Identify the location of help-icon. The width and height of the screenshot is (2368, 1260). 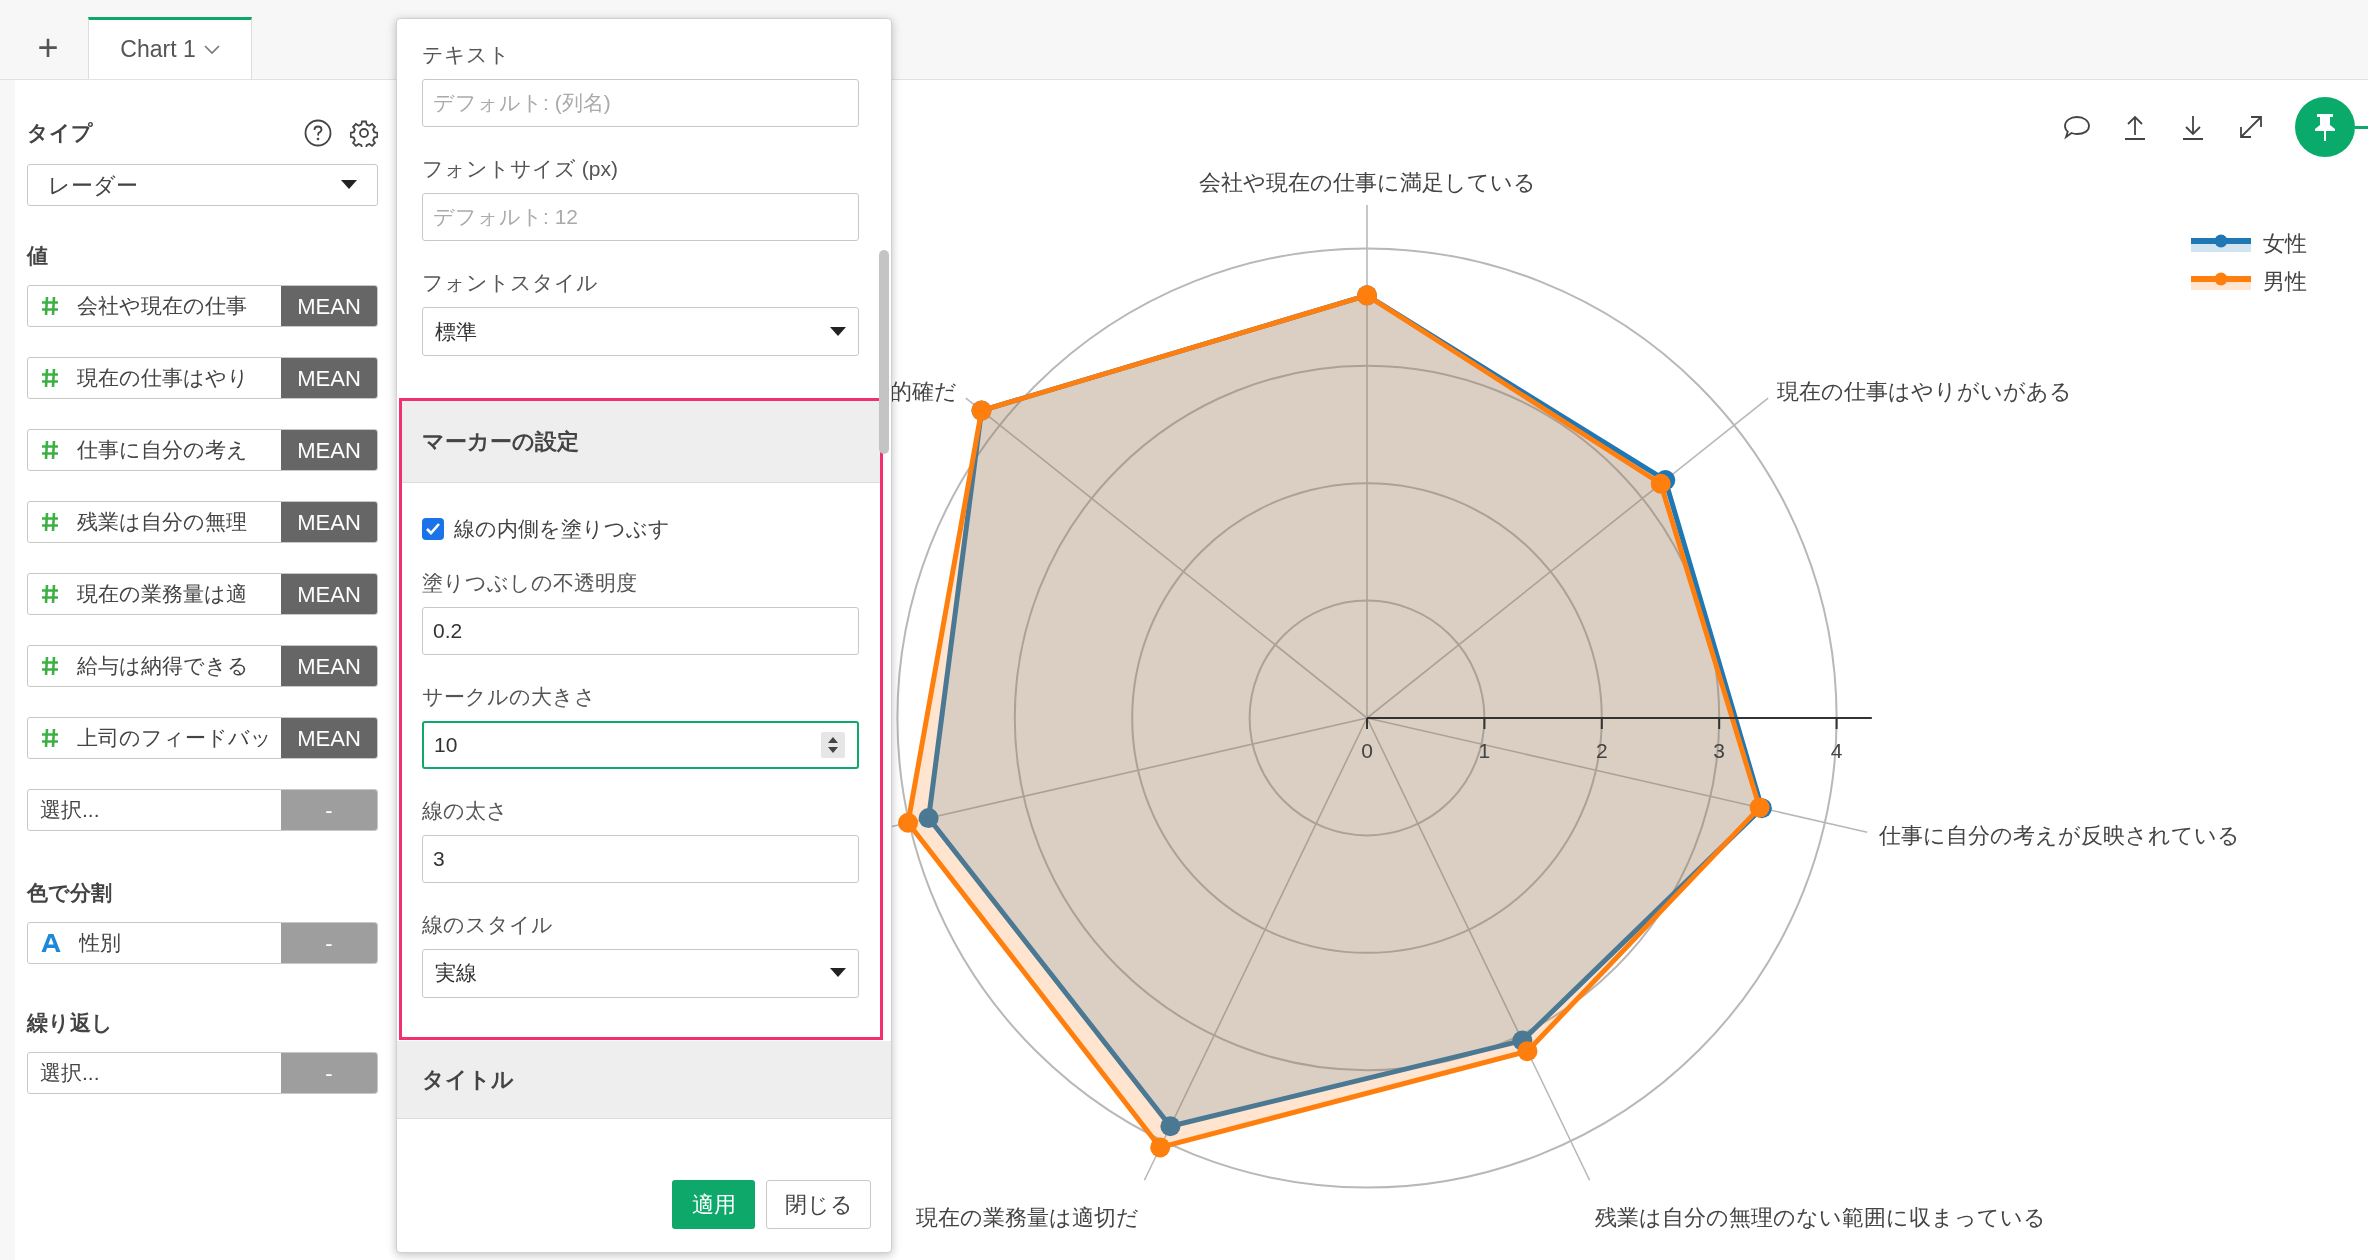
(318, 133).